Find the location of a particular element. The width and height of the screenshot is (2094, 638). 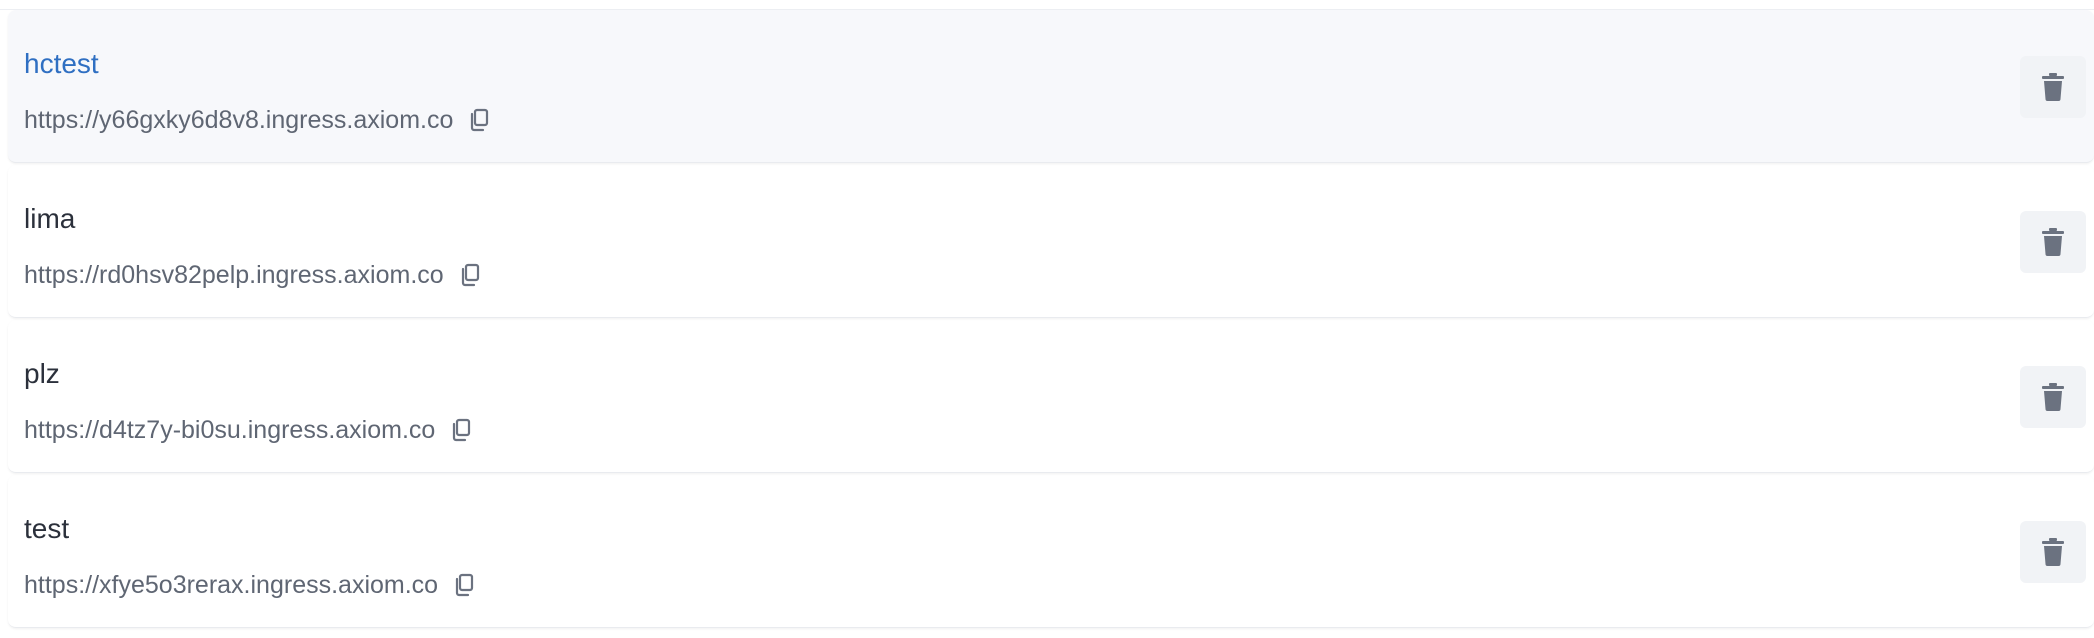

endpoint-url: https://xfye5o3rerax.ingress.axiom.co is located at coordinates (231, 585).